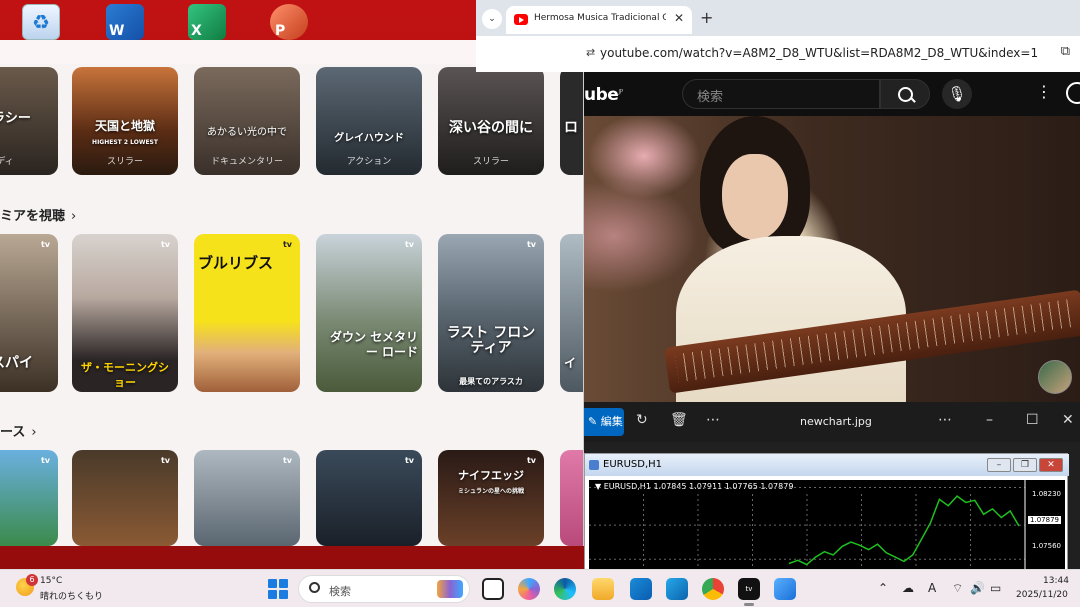 This screenshot has width=1080, height=607. Describe the element at coordinates (247, 121) in the screenshot. I see `poster-card: あかるい光の中で ドキュメンタリー` at that location.